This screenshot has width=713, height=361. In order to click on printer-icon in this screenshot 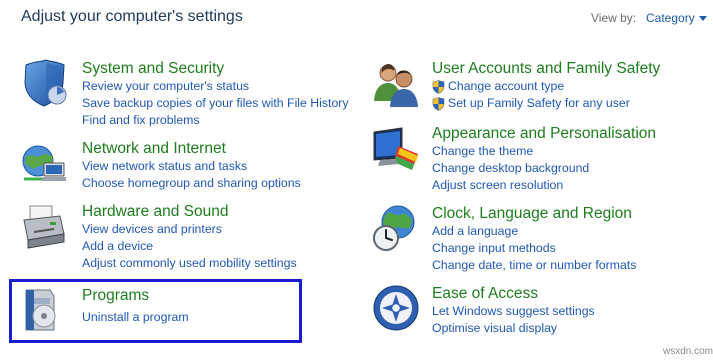, I will do `click(44, 226)`.